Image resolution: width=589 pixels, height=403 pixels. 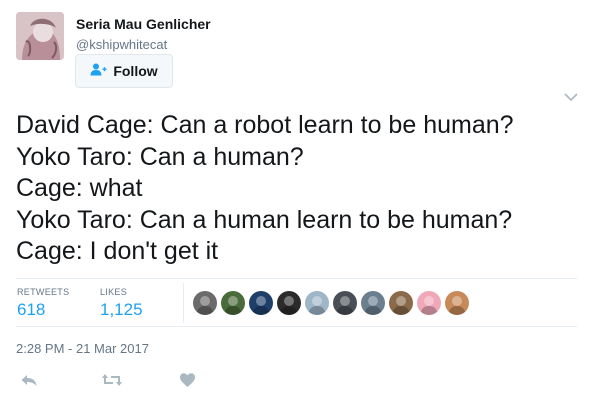 What do you see at coordinates (571, 96) in the screenshot?
I see `chevron-down-icon` at bounding box center [571, 96].